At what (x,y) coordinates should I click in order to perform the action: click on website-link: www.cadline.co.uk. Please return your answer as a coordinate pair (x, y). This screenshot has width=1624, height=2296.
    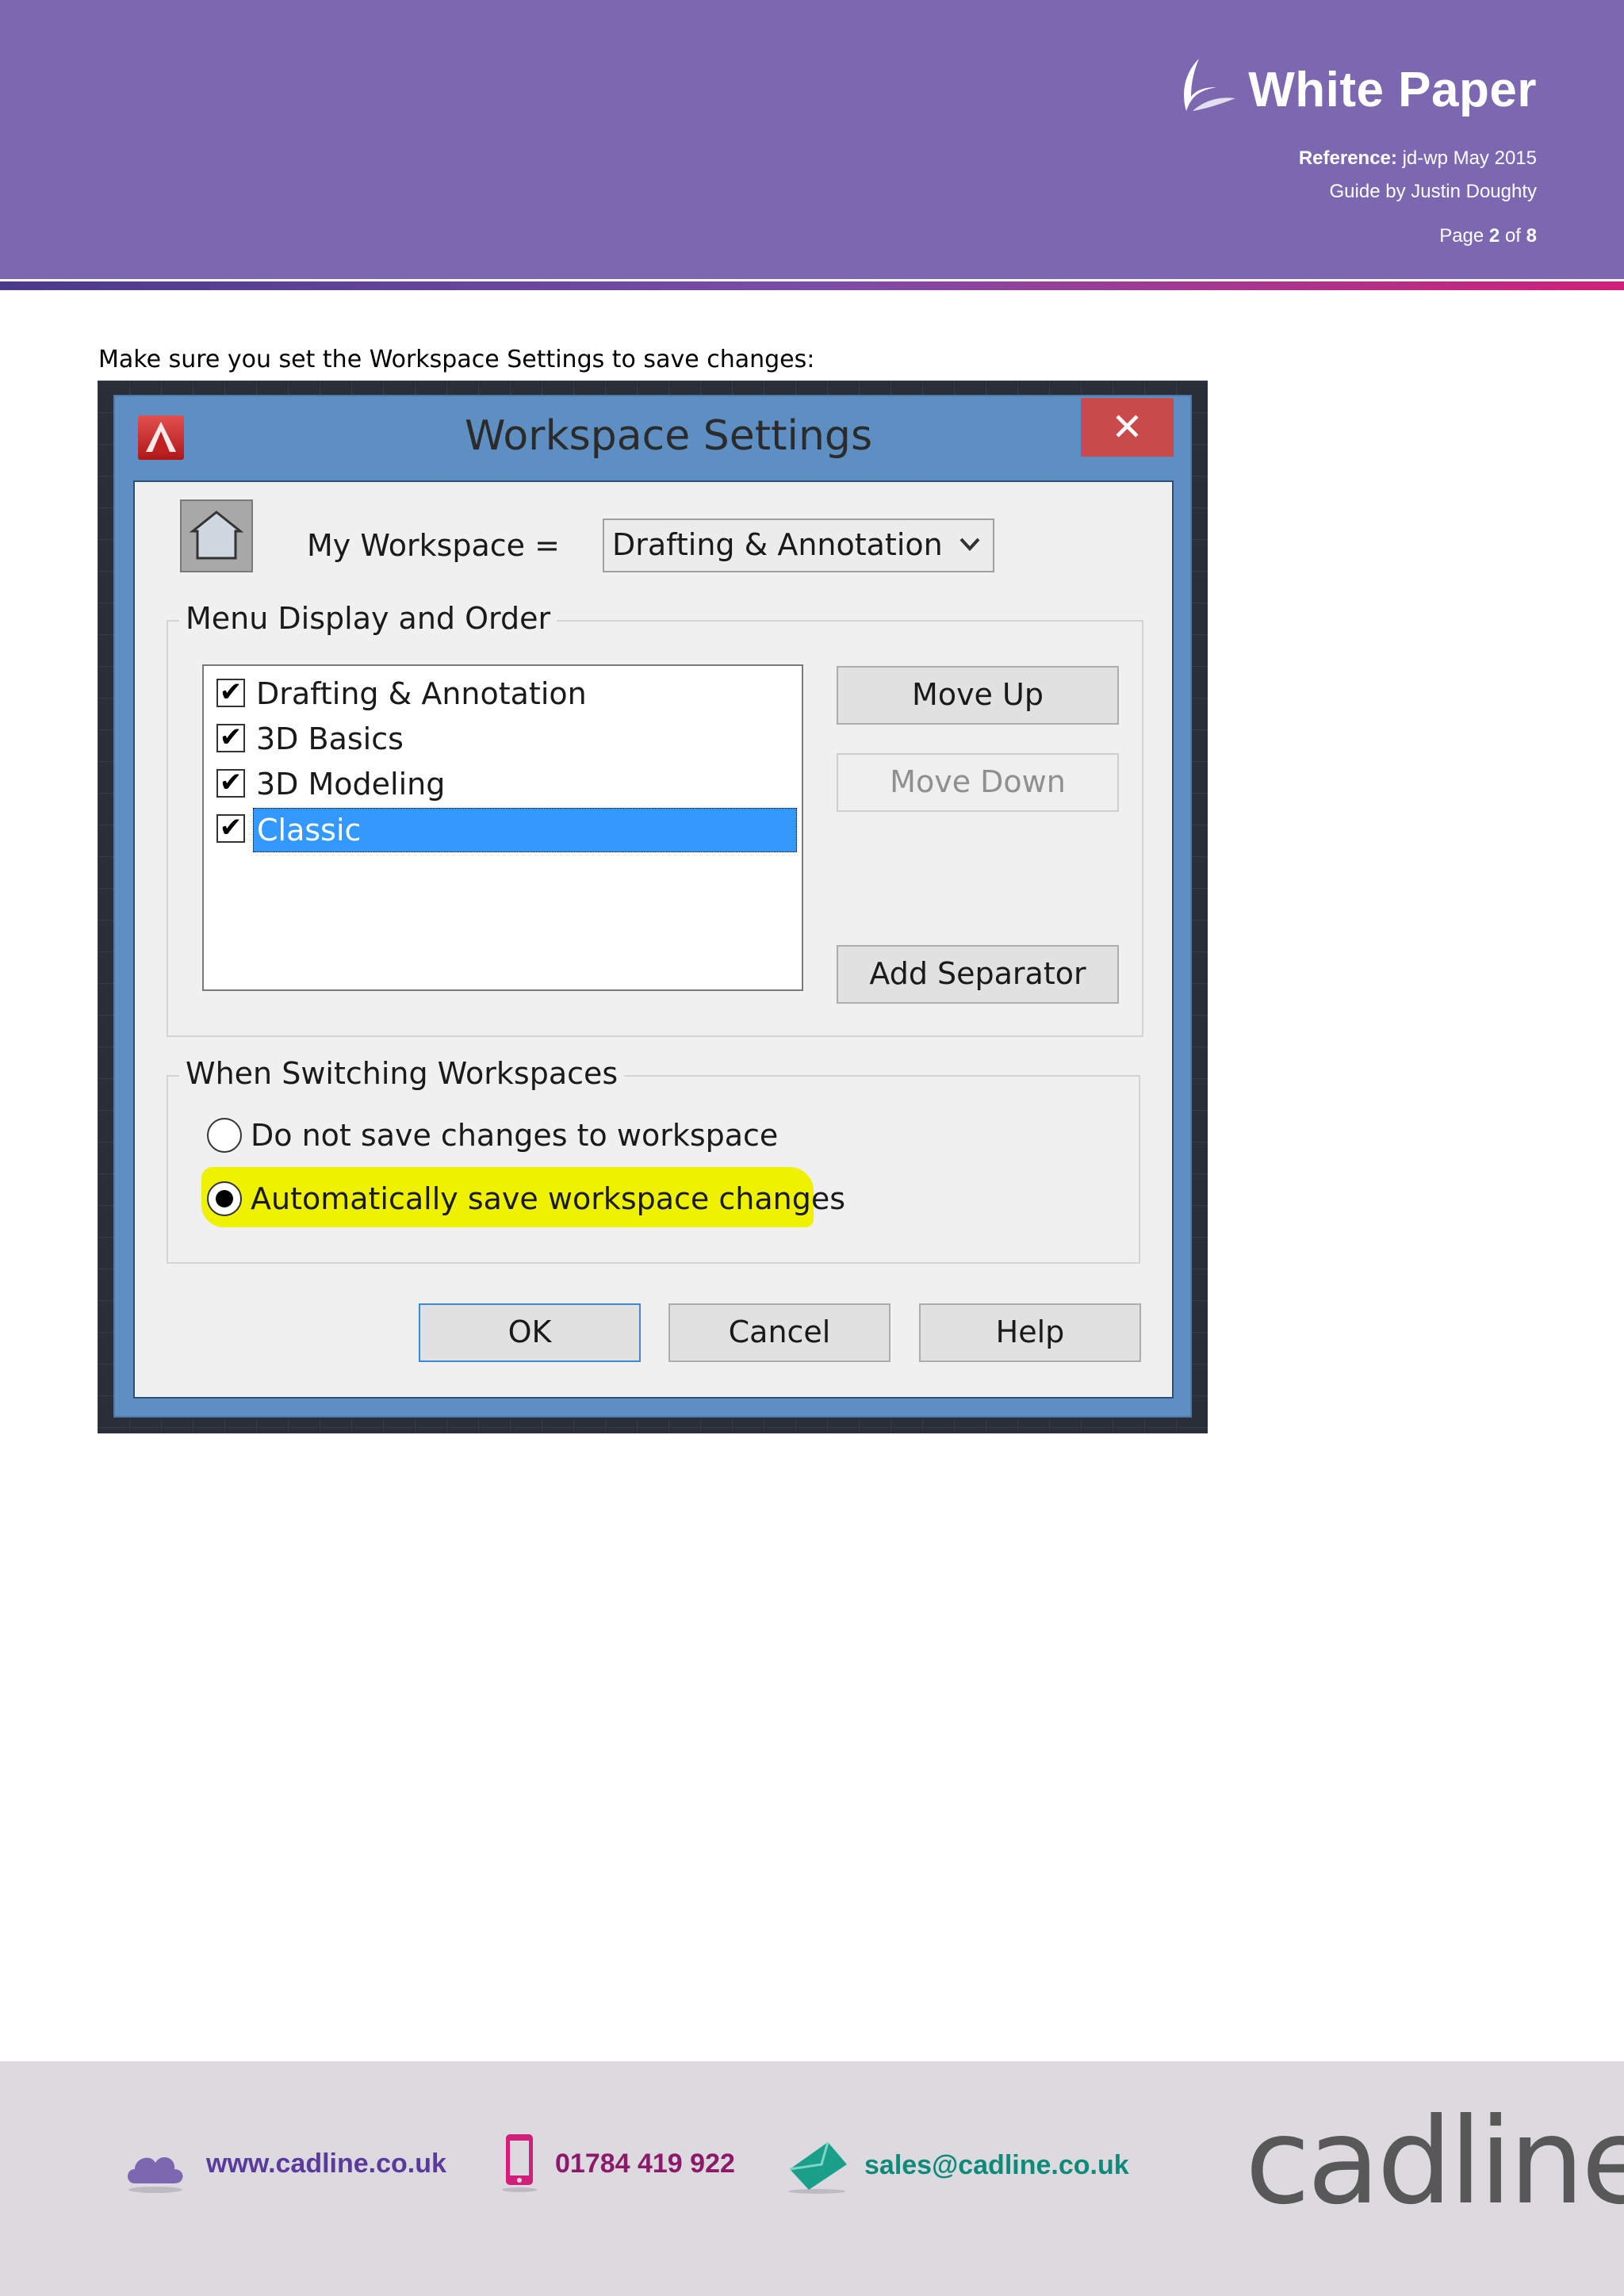
    Looking at the image, I should click on (326, 2164).